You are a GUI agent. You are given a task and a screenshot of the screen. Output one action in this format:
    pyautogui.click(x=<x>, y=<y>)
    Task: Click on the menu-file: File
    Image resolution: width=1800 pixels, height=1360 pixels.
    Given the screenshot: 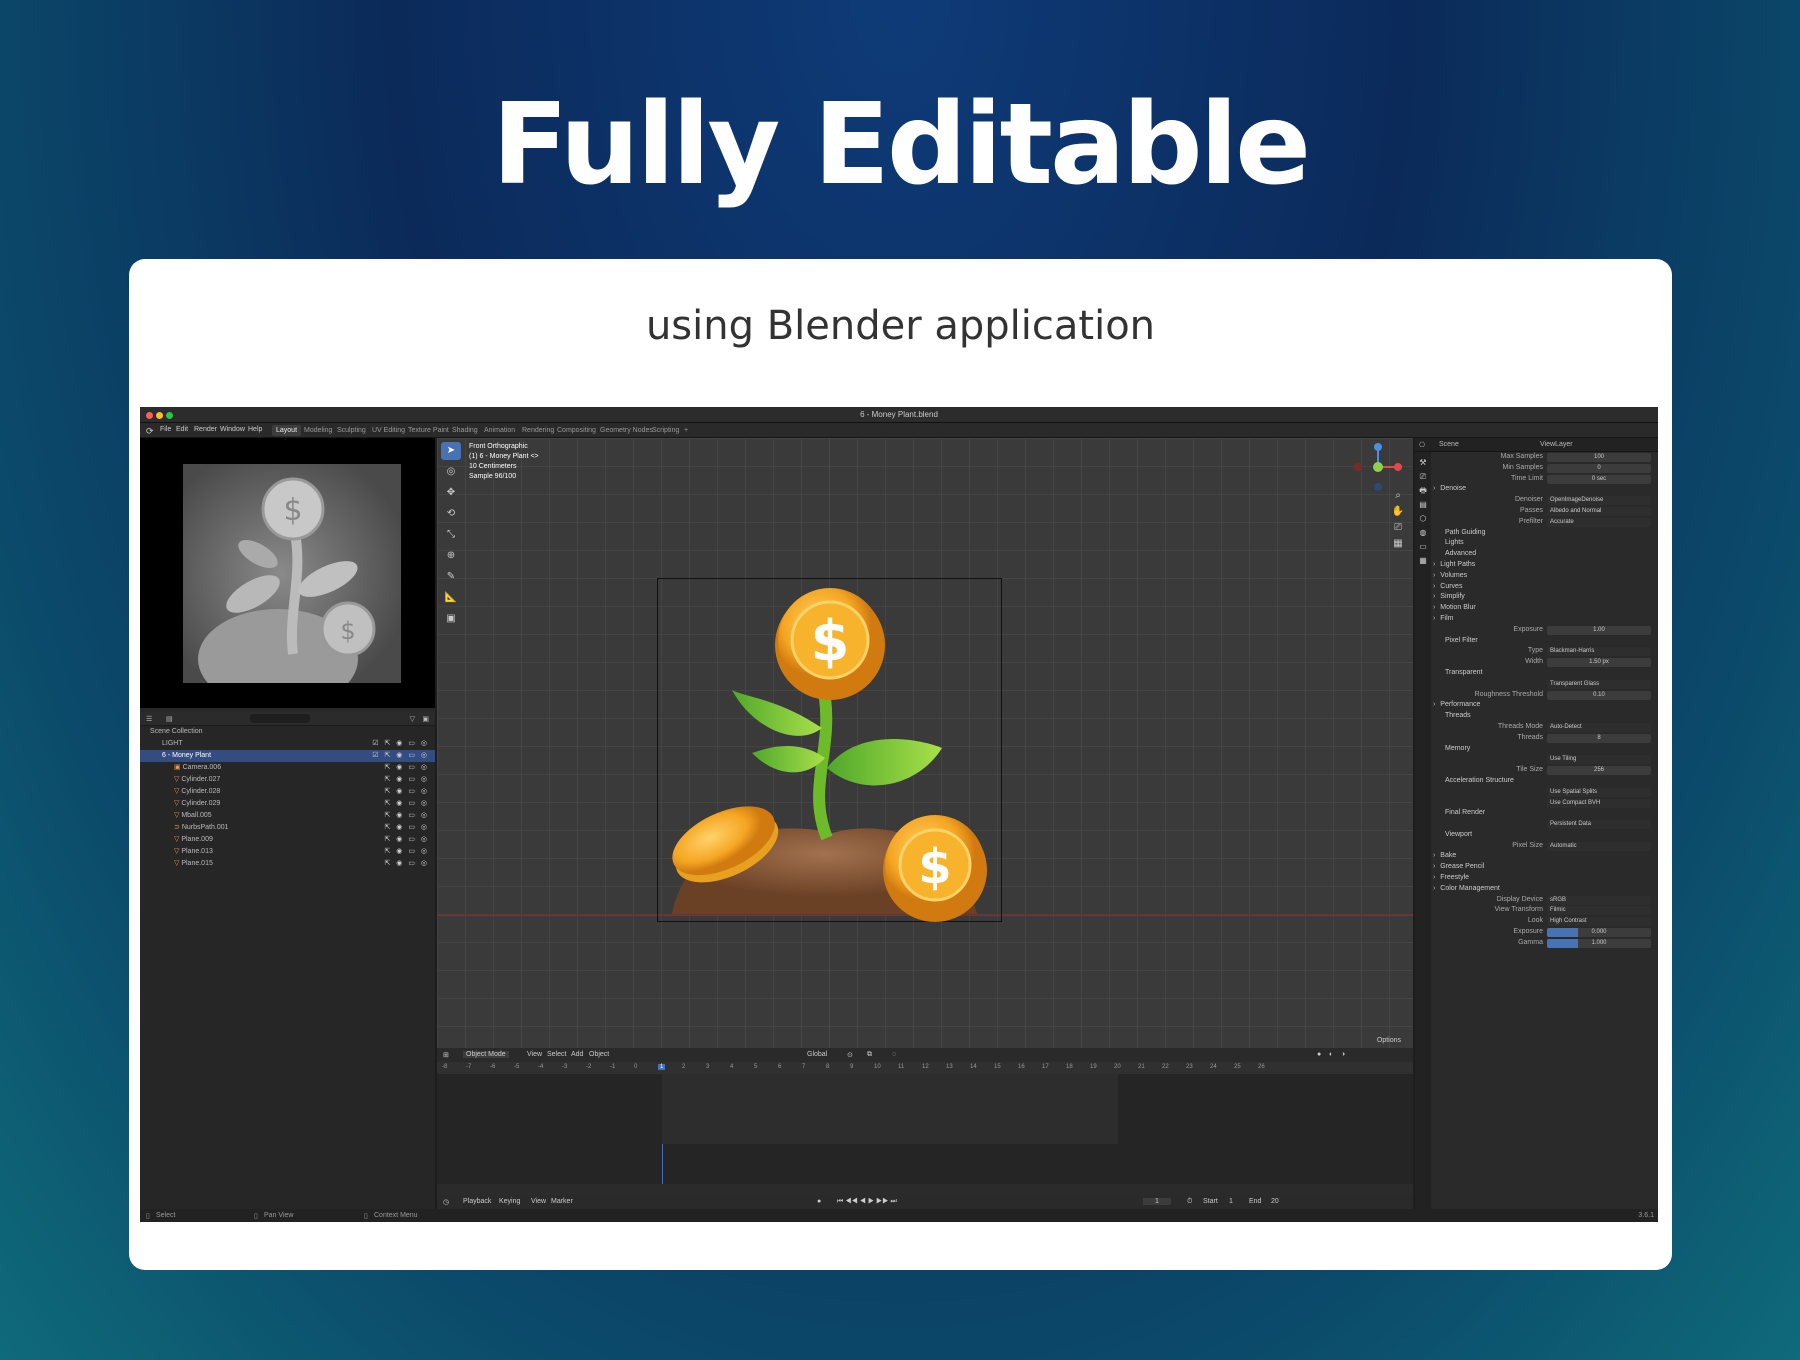 What is the action you would take?
    pyautogui.click(x=165, y=429)
    